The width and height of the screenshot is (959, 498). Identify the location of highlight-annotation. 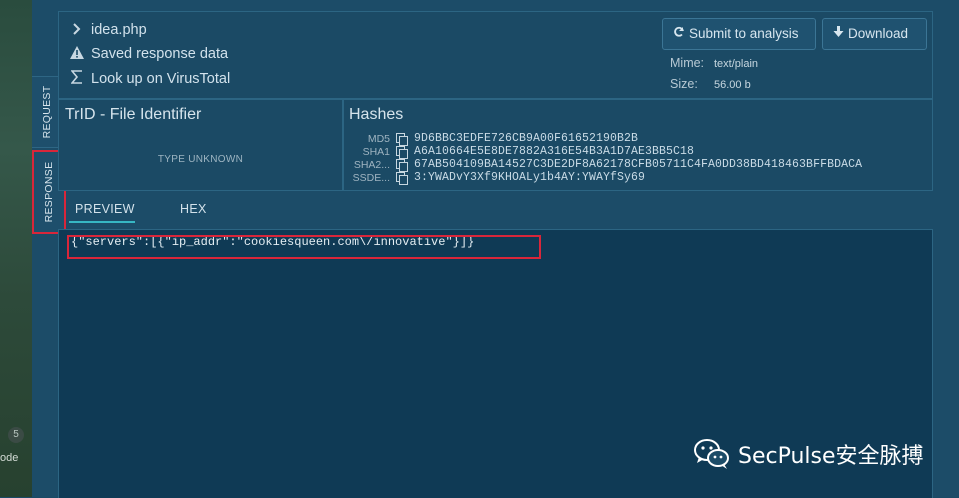
(304, 247).